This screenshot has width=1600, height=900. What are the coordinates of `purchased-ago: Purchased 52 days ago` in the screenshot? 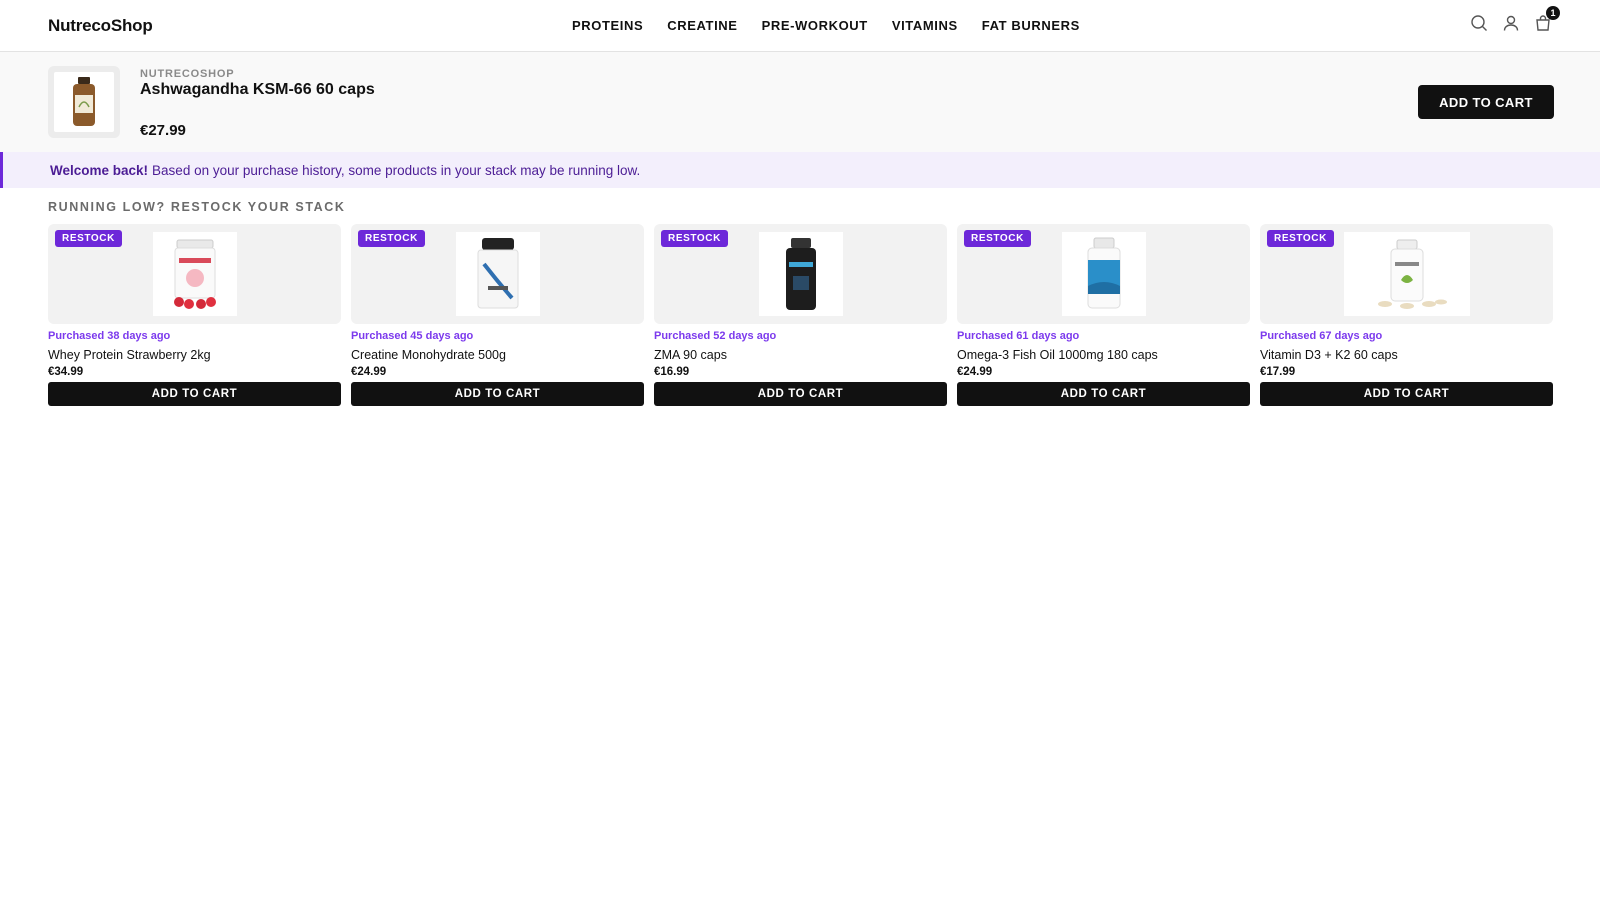 It's located at (715, 336).